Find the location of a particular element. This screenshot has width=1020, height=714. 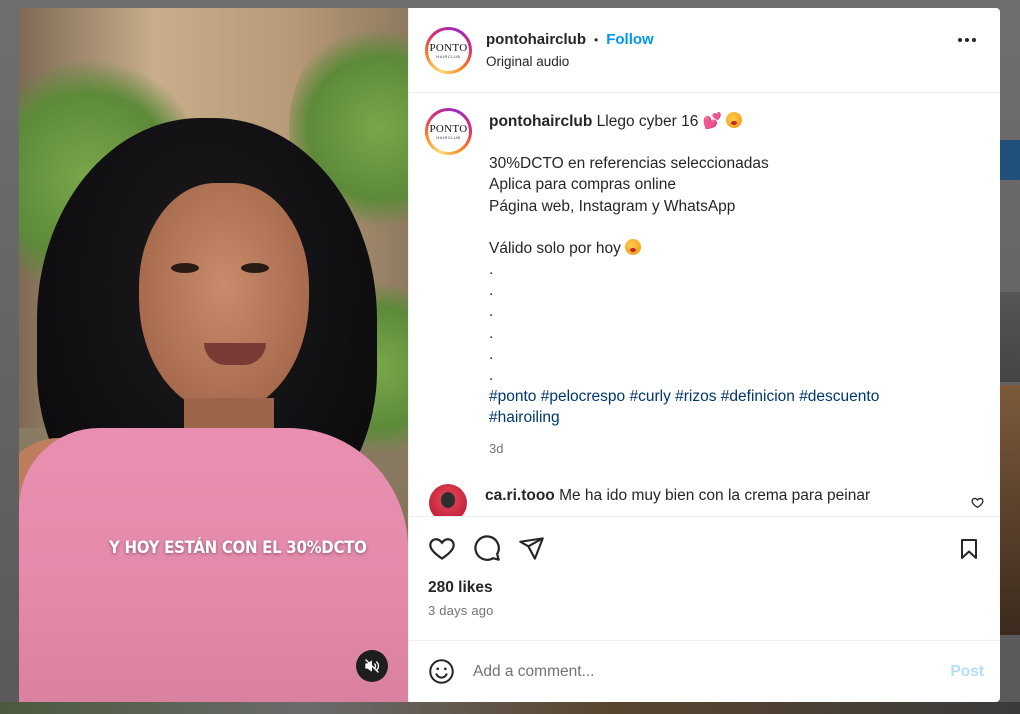

person-face is located at coordinates (224, 298).